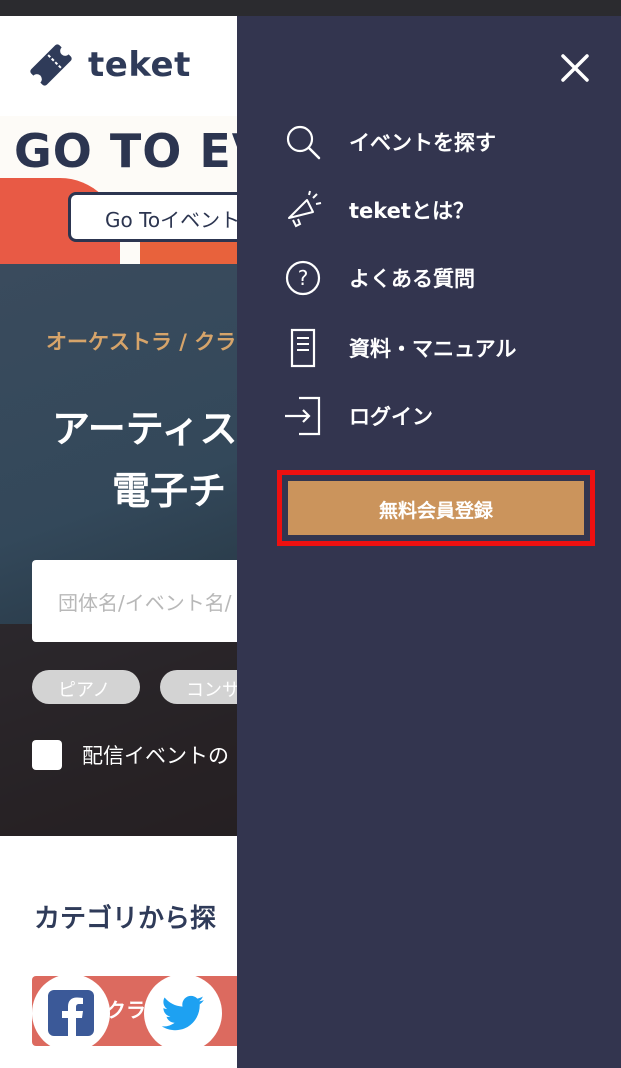  I want to click on facebook-share-button, so click(71, 1013).